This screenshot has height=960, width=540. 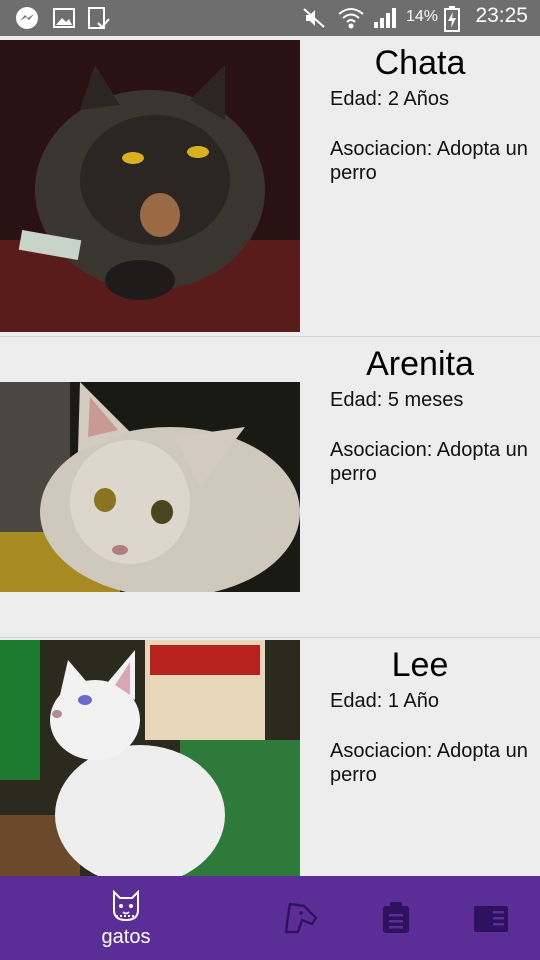 I want to click on news-icon, so click(x=491, y=919).